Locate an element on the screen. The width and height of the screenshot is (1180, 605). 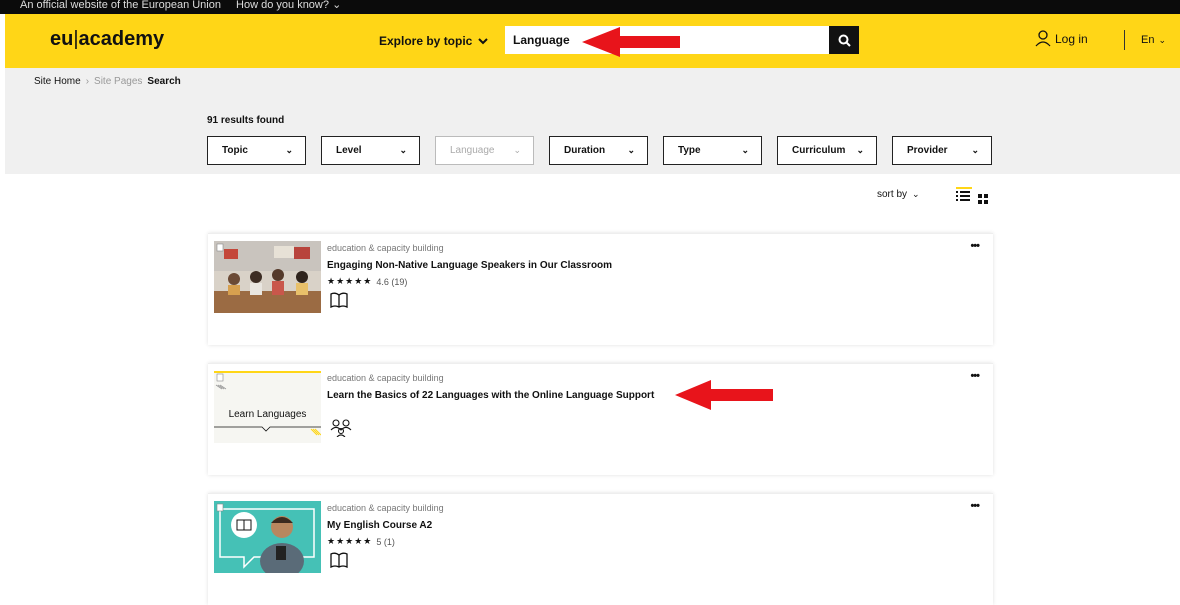
course-rating: ★★★★★ 4.6 (19) is located at coordinates (367, 281).